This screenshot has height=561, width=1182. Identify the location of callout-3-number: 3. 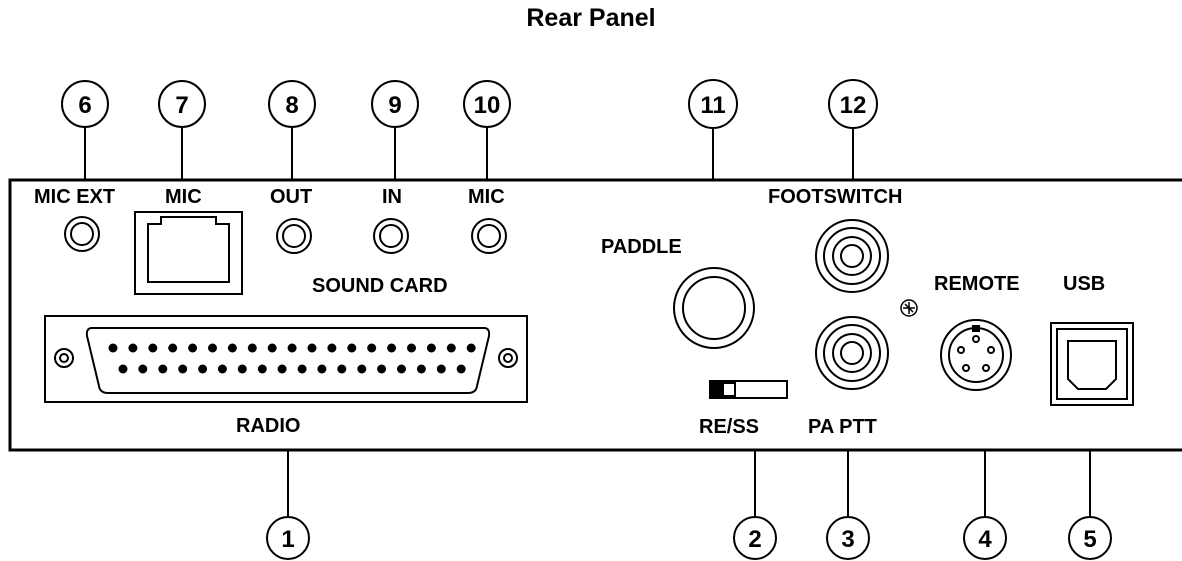
(847, 539).